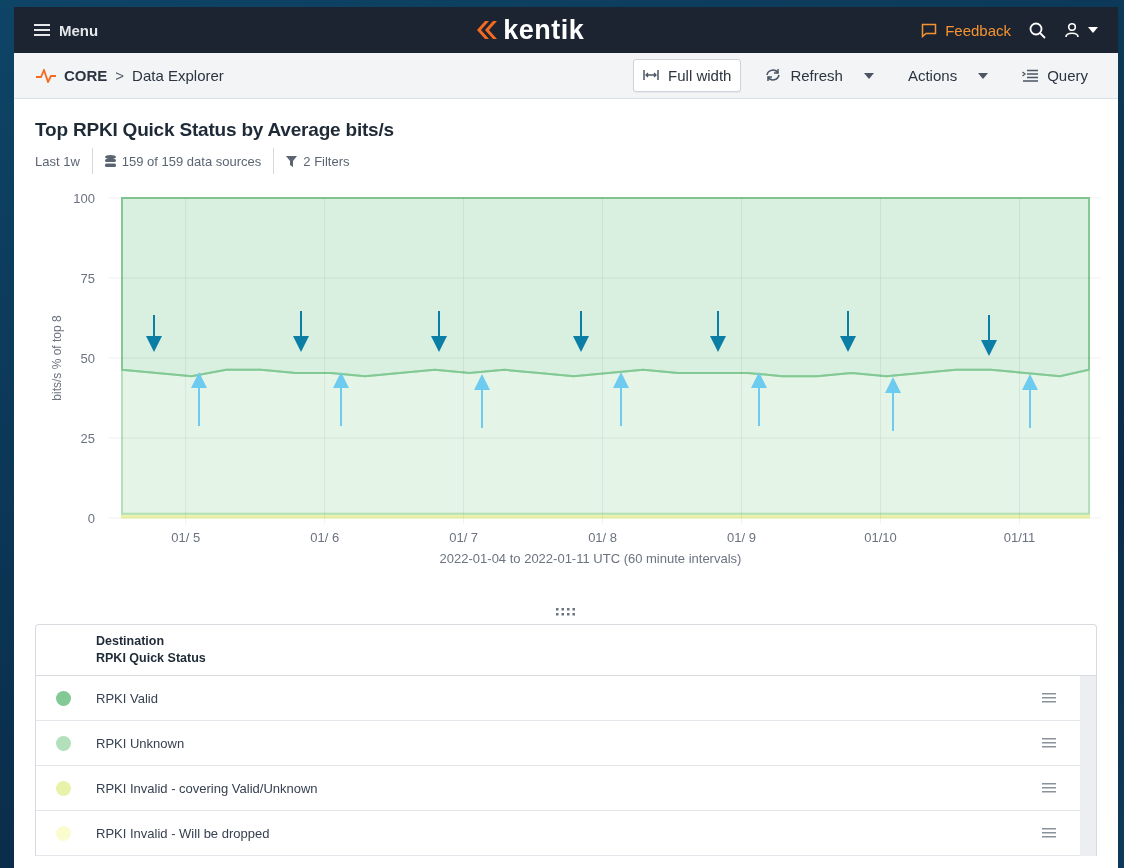 Image resolution: width=1124 pixels, height=868 pixels. I want to click on y-tick-label: 50, so click(87, 358).